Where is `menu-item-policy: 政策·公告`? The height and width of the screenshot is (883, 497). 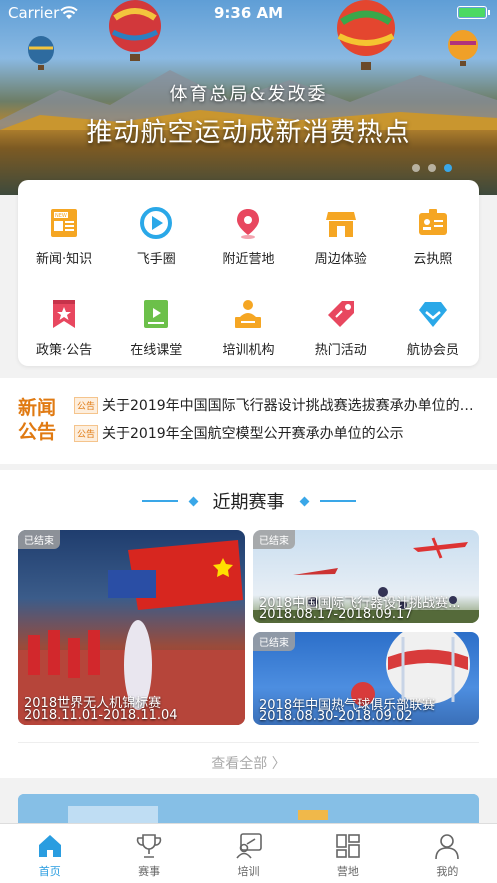
menu-item-policy: 政策·公告 is located at coordinates (64, 327).